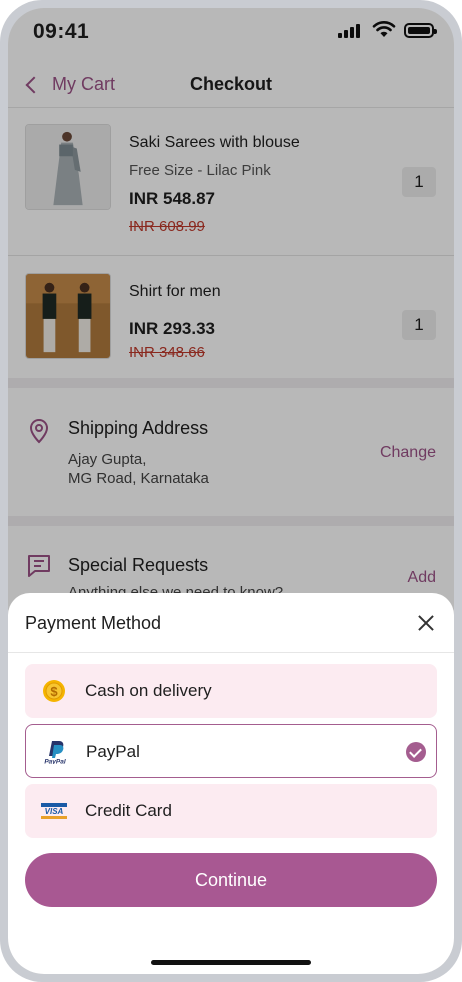 This screenshot has height=982, width=462. Describe the element at coordinates (231, 751) in the screenshot. I see `payment-option-paypal: PayPal PayPal` at that location.